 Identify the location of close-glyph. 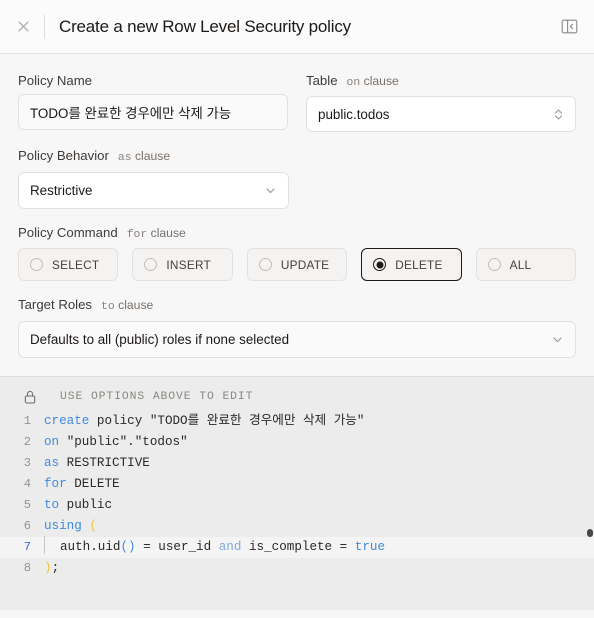
(23, 26).